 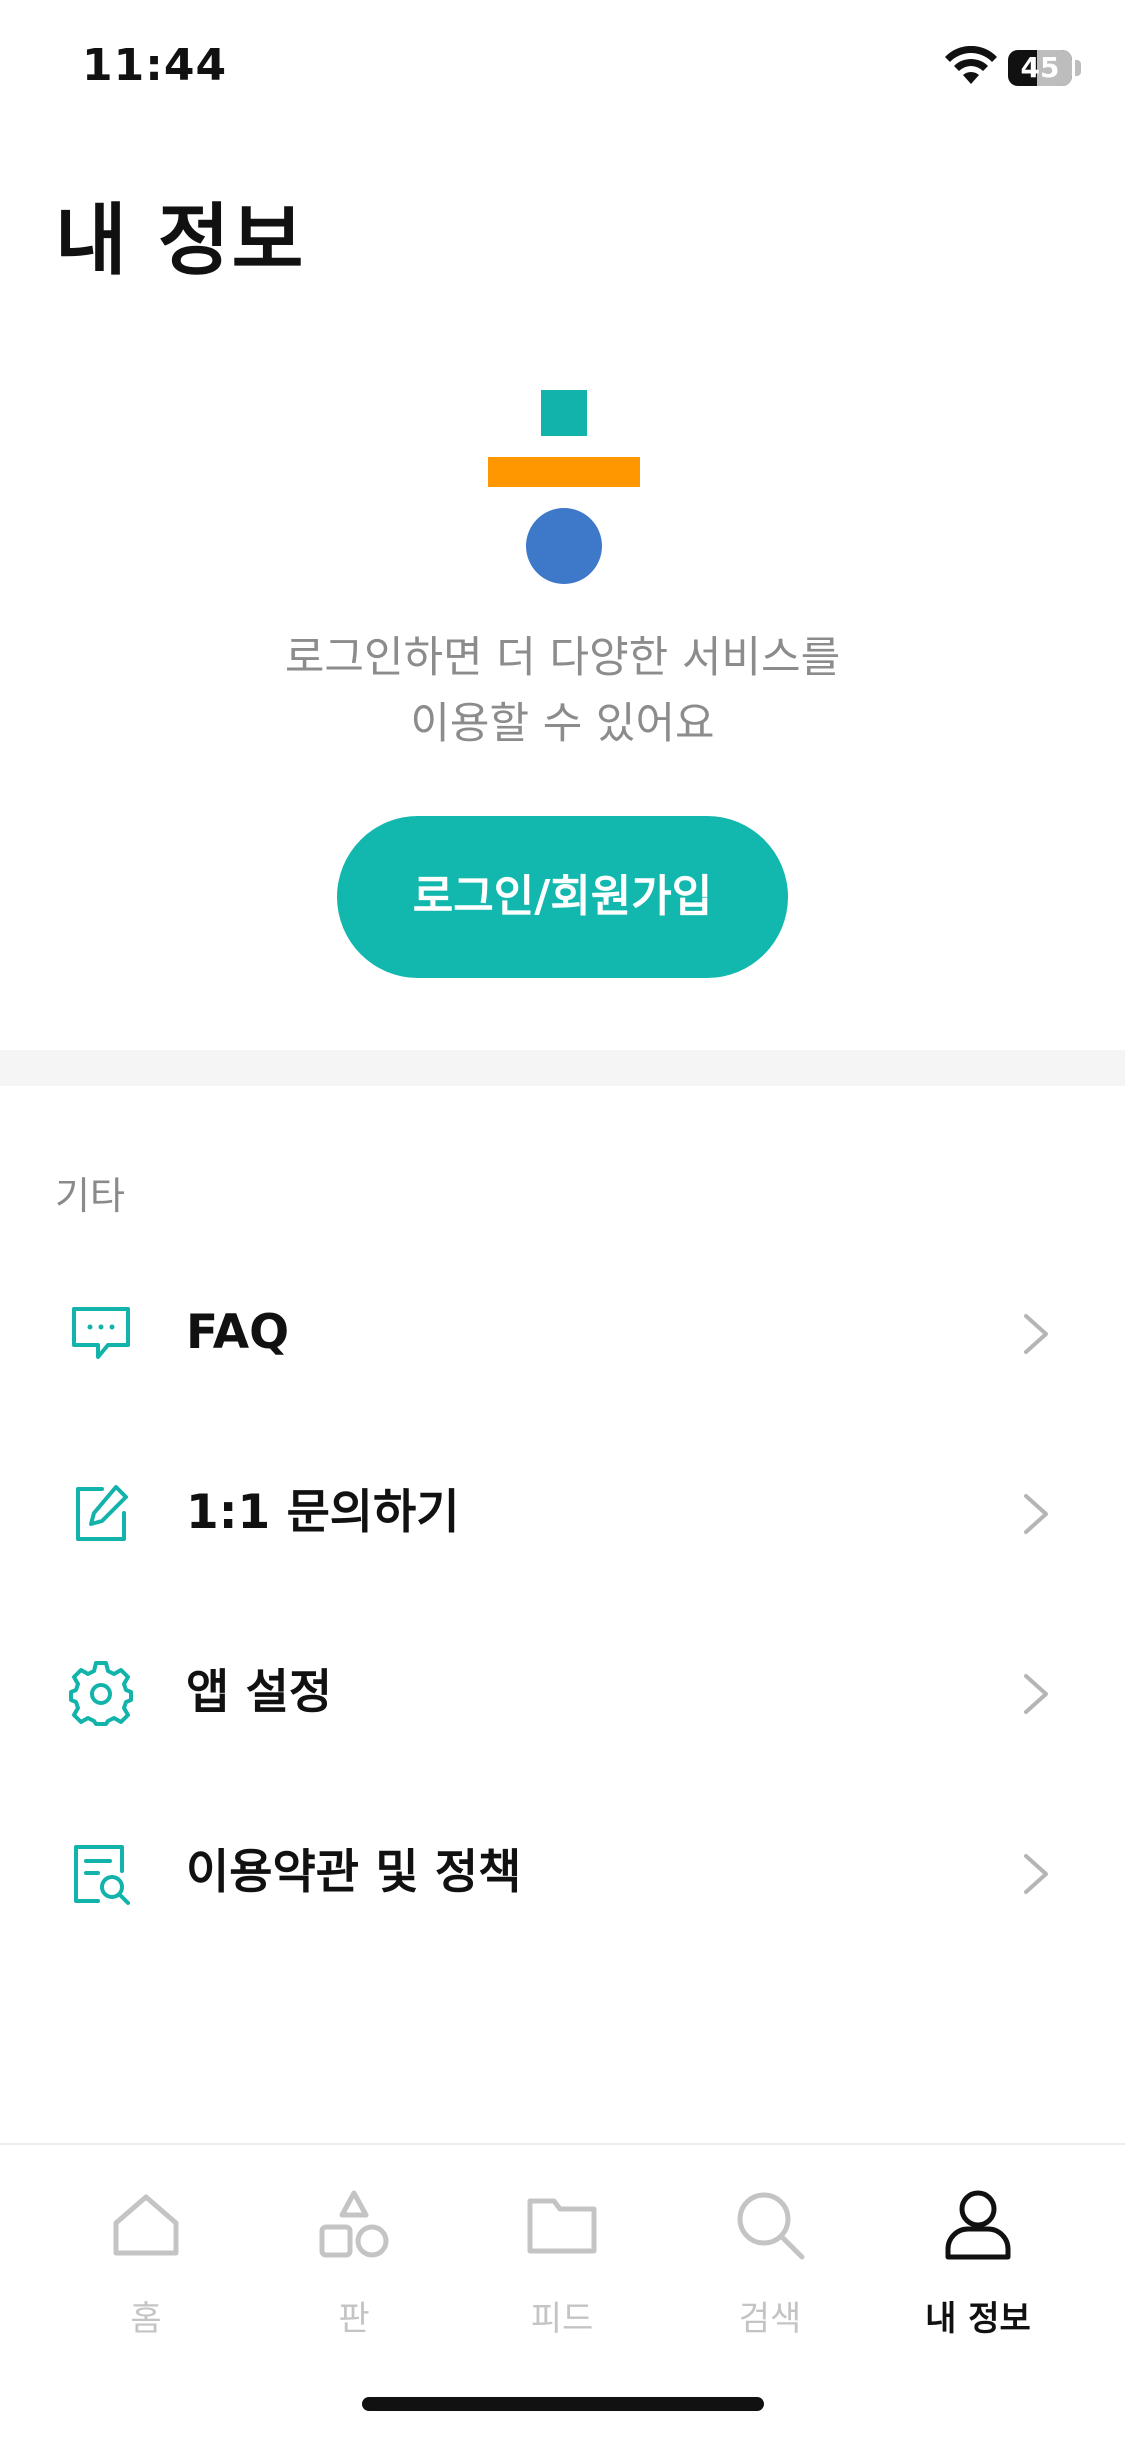 I want to click on section-label: 기타, so click(x=90, y=1196).